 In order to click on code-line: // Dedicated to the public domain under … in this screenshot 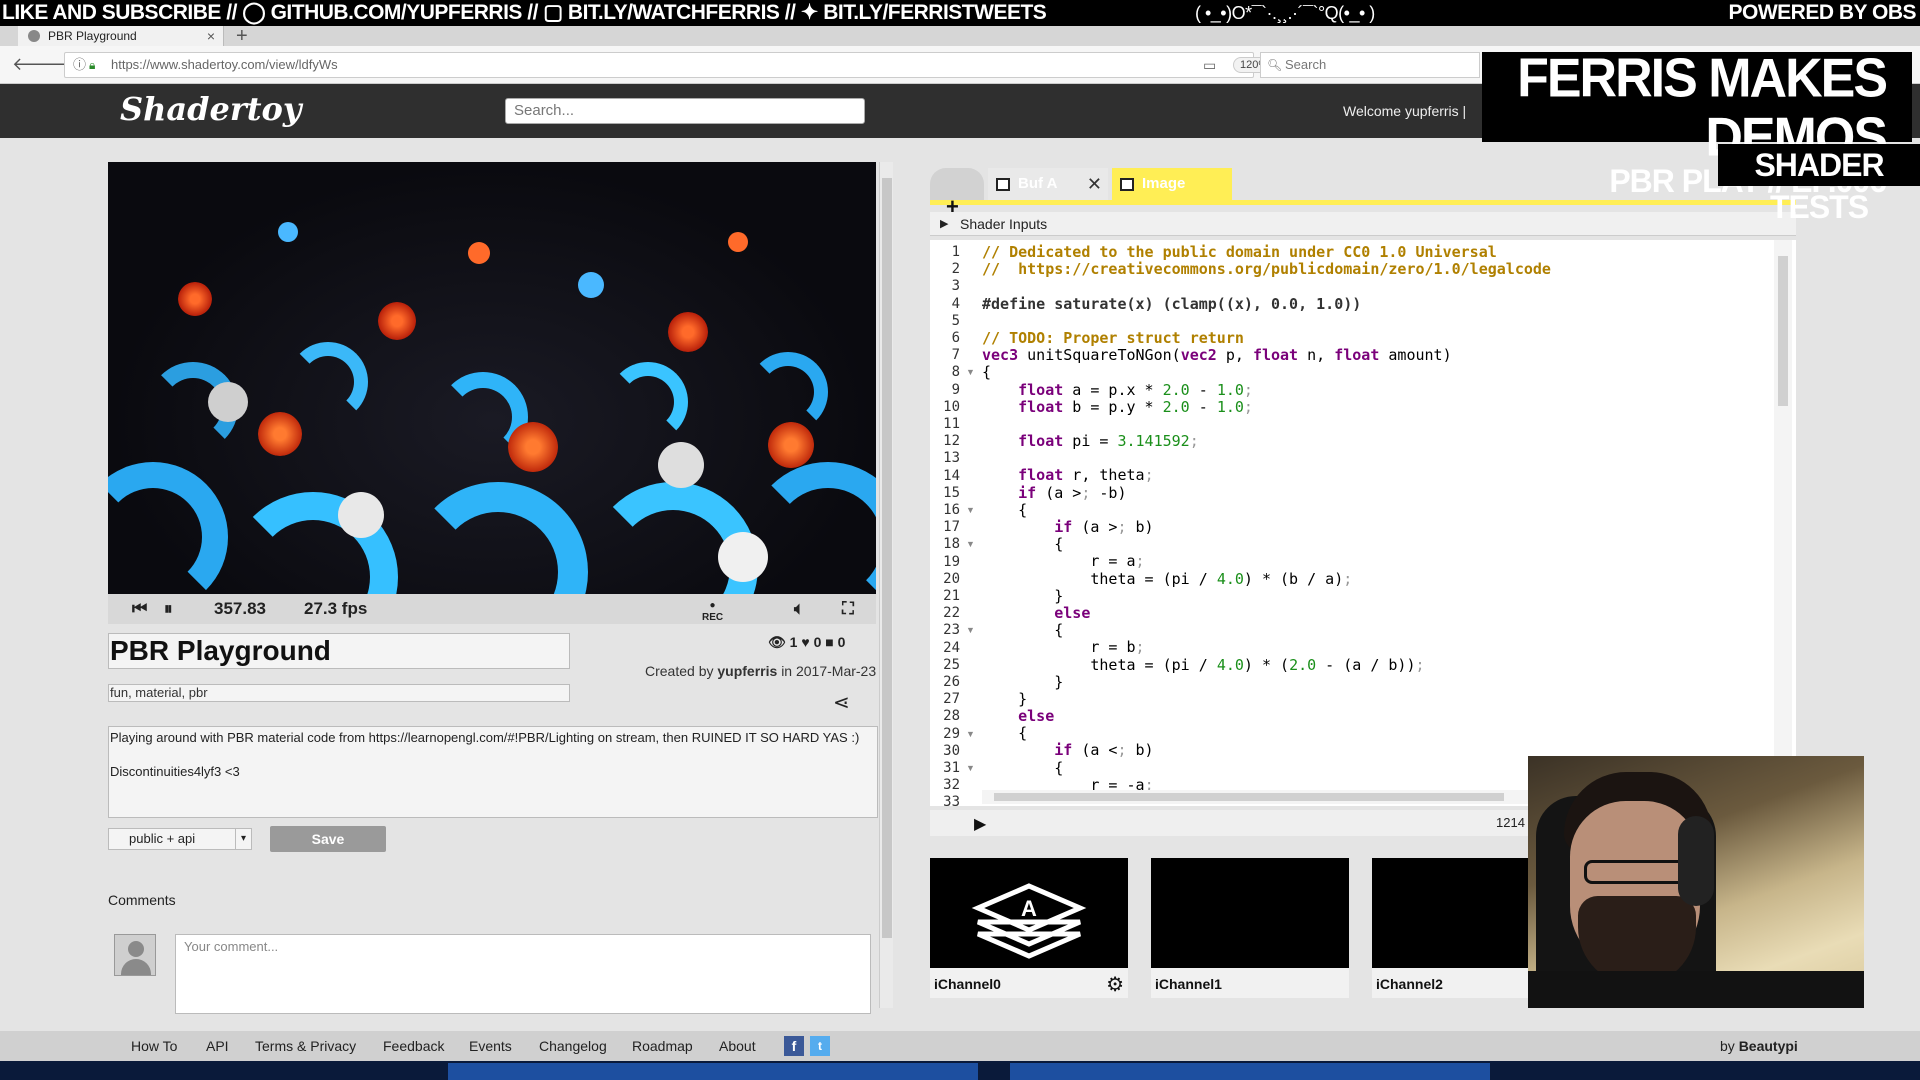, I will do `click(1367, 252)`.